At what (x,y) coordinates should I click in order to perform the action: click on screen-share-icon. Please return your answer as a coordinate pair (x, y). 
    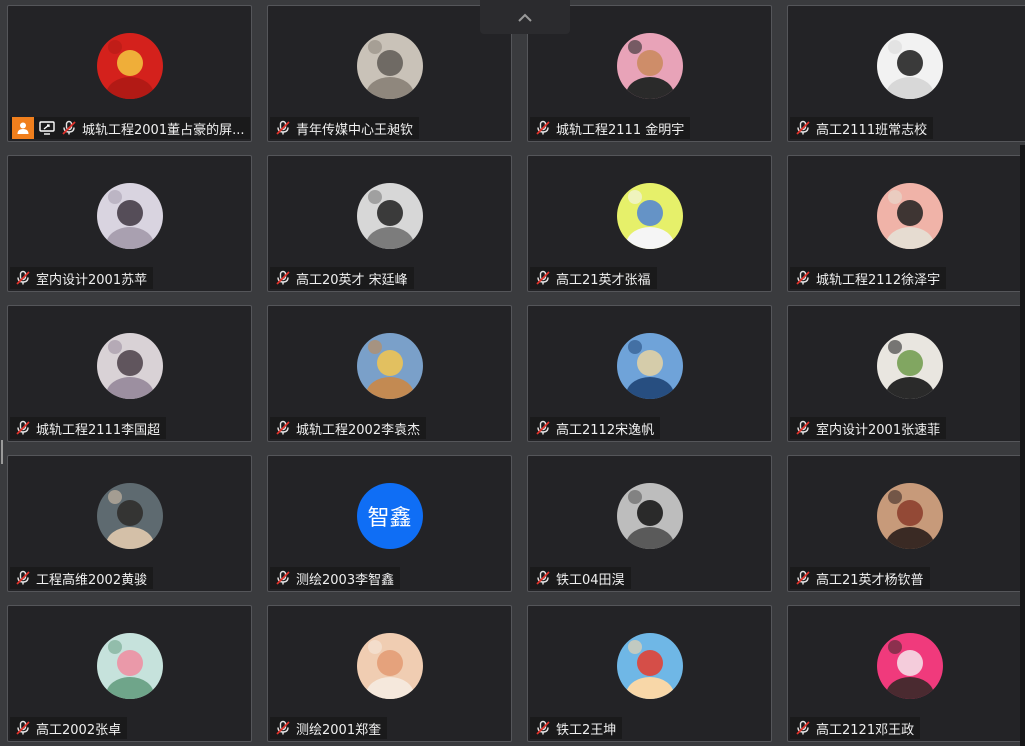
    Looking at the image, I should click on (47, 128).